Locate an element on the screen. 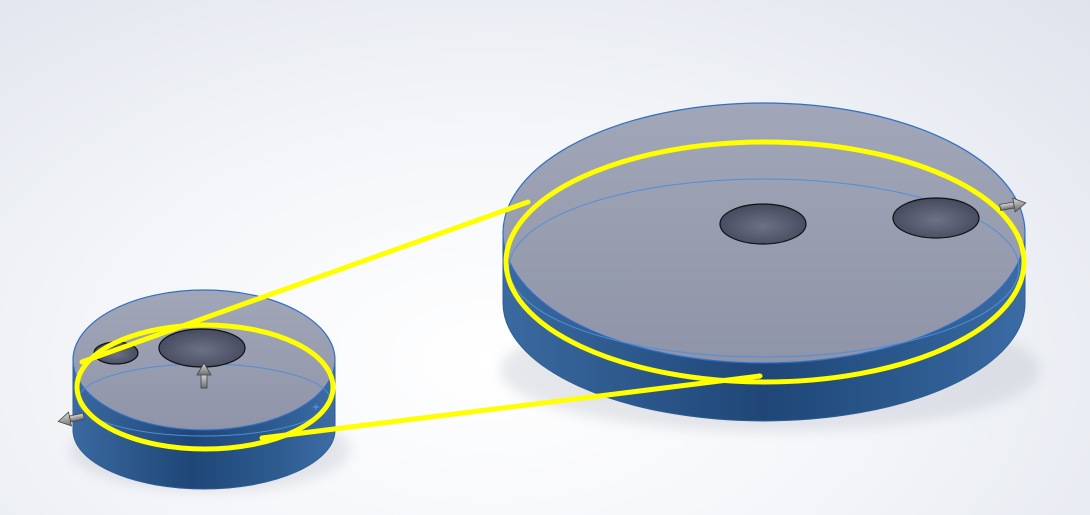 This screenshot has height=515, width=1090. small-pulley-origin-marker: + is located at coordinates (316, 407).